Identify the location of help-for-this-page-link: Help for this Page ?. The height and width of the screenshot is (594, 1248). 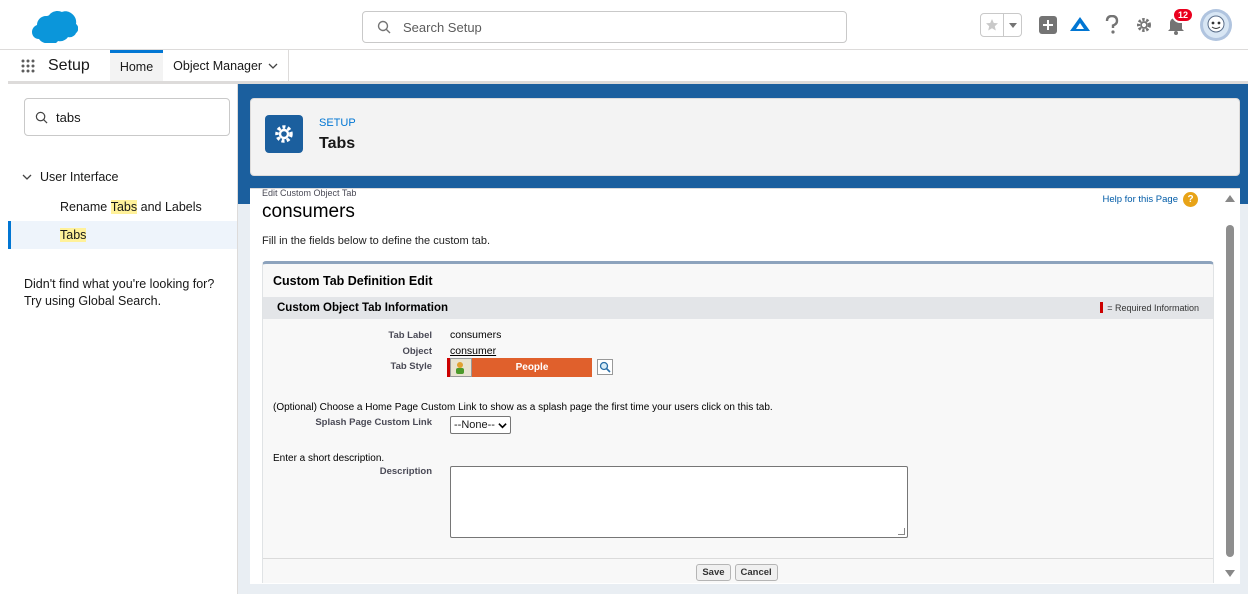
(1150, 199).